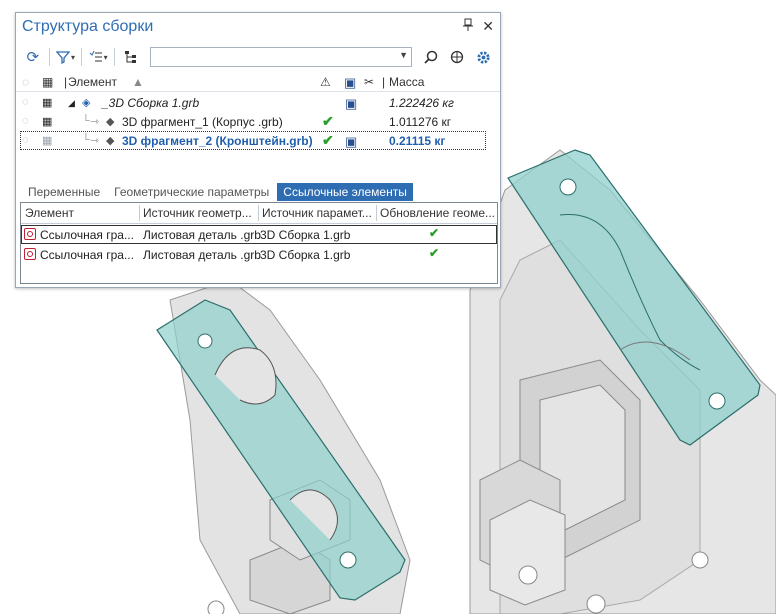  Describe the element at coordinates (191, 192) in the screenshot. I see `tab-geometric-parameters: Геометрические параметры` at that location.